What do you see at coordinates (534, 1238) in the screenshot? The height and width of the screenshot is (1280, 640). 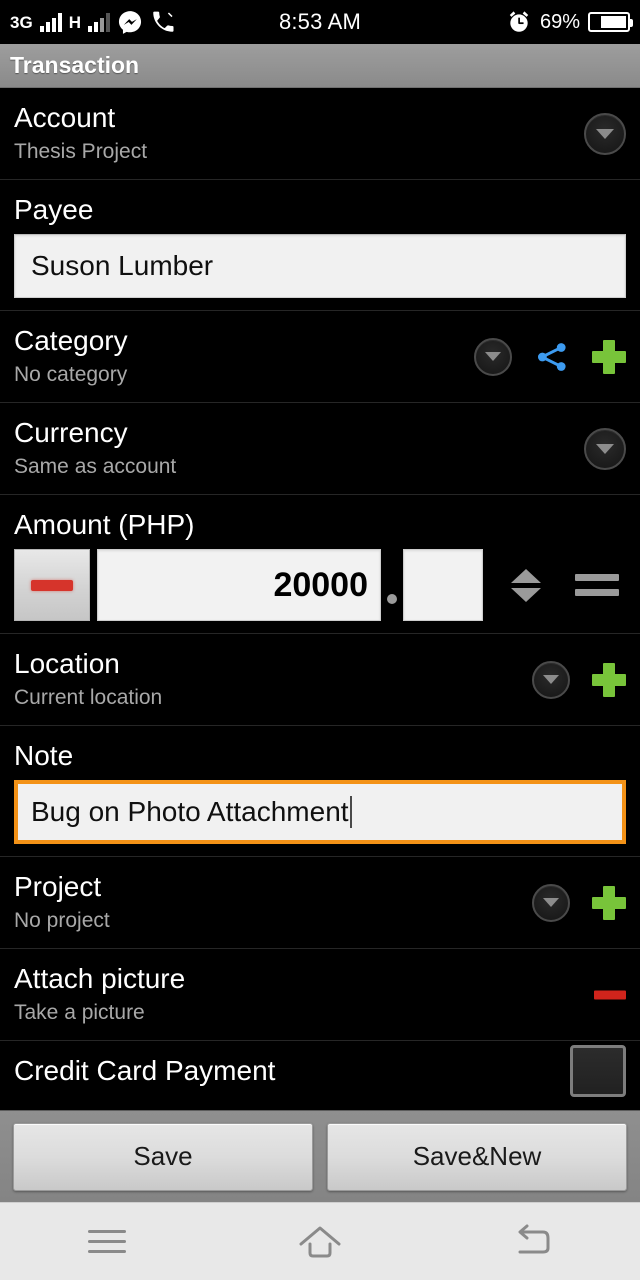 I see `back-icon` at bounding box center [534, 1238].